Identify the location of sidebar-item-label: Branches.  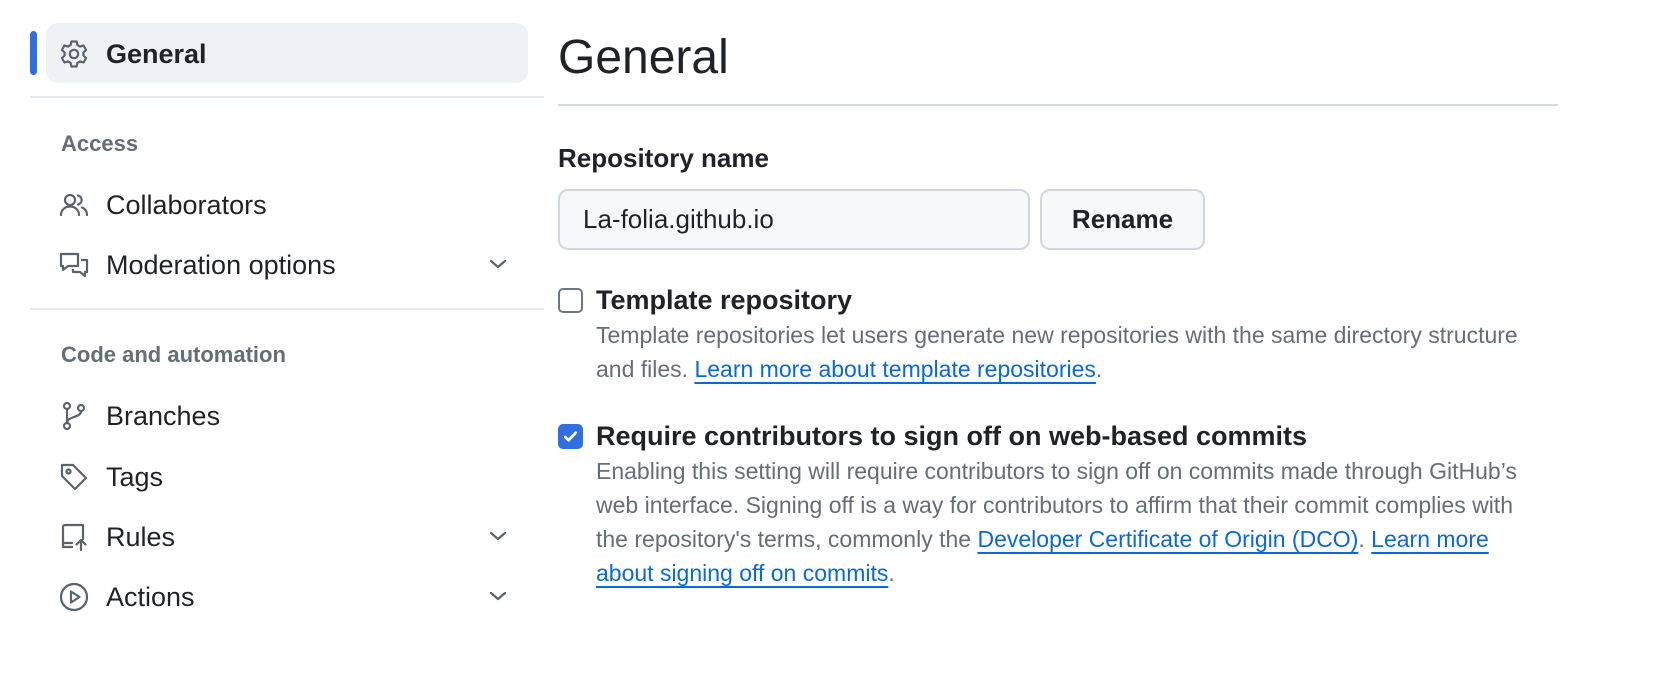
(163, 416).